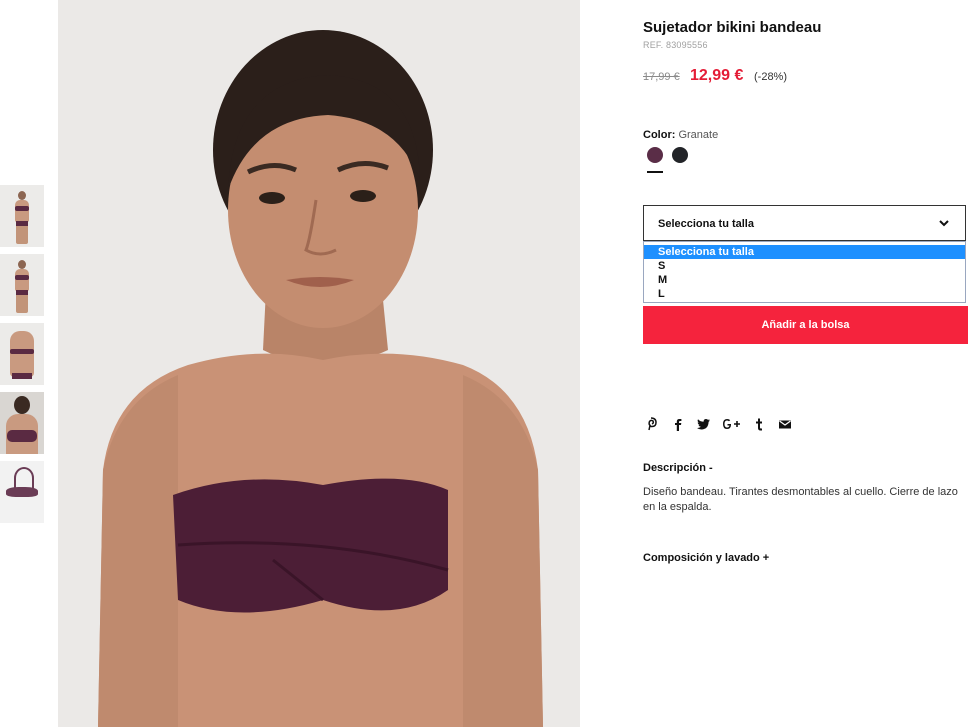  What do you see at coordinates (804, 266) in the screenshot?
I see `size-option: S` at bounding box center [804, 266].